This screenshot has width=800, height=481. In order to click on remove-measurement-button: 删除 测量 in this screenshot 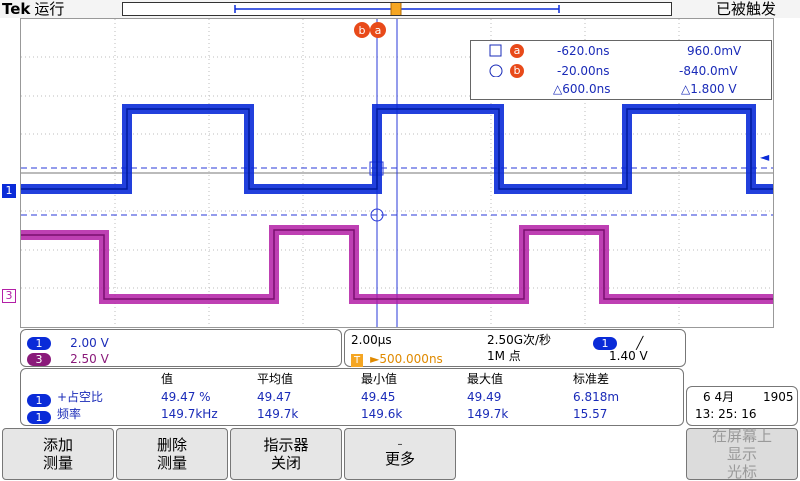, I will do `click(172, 454)`.